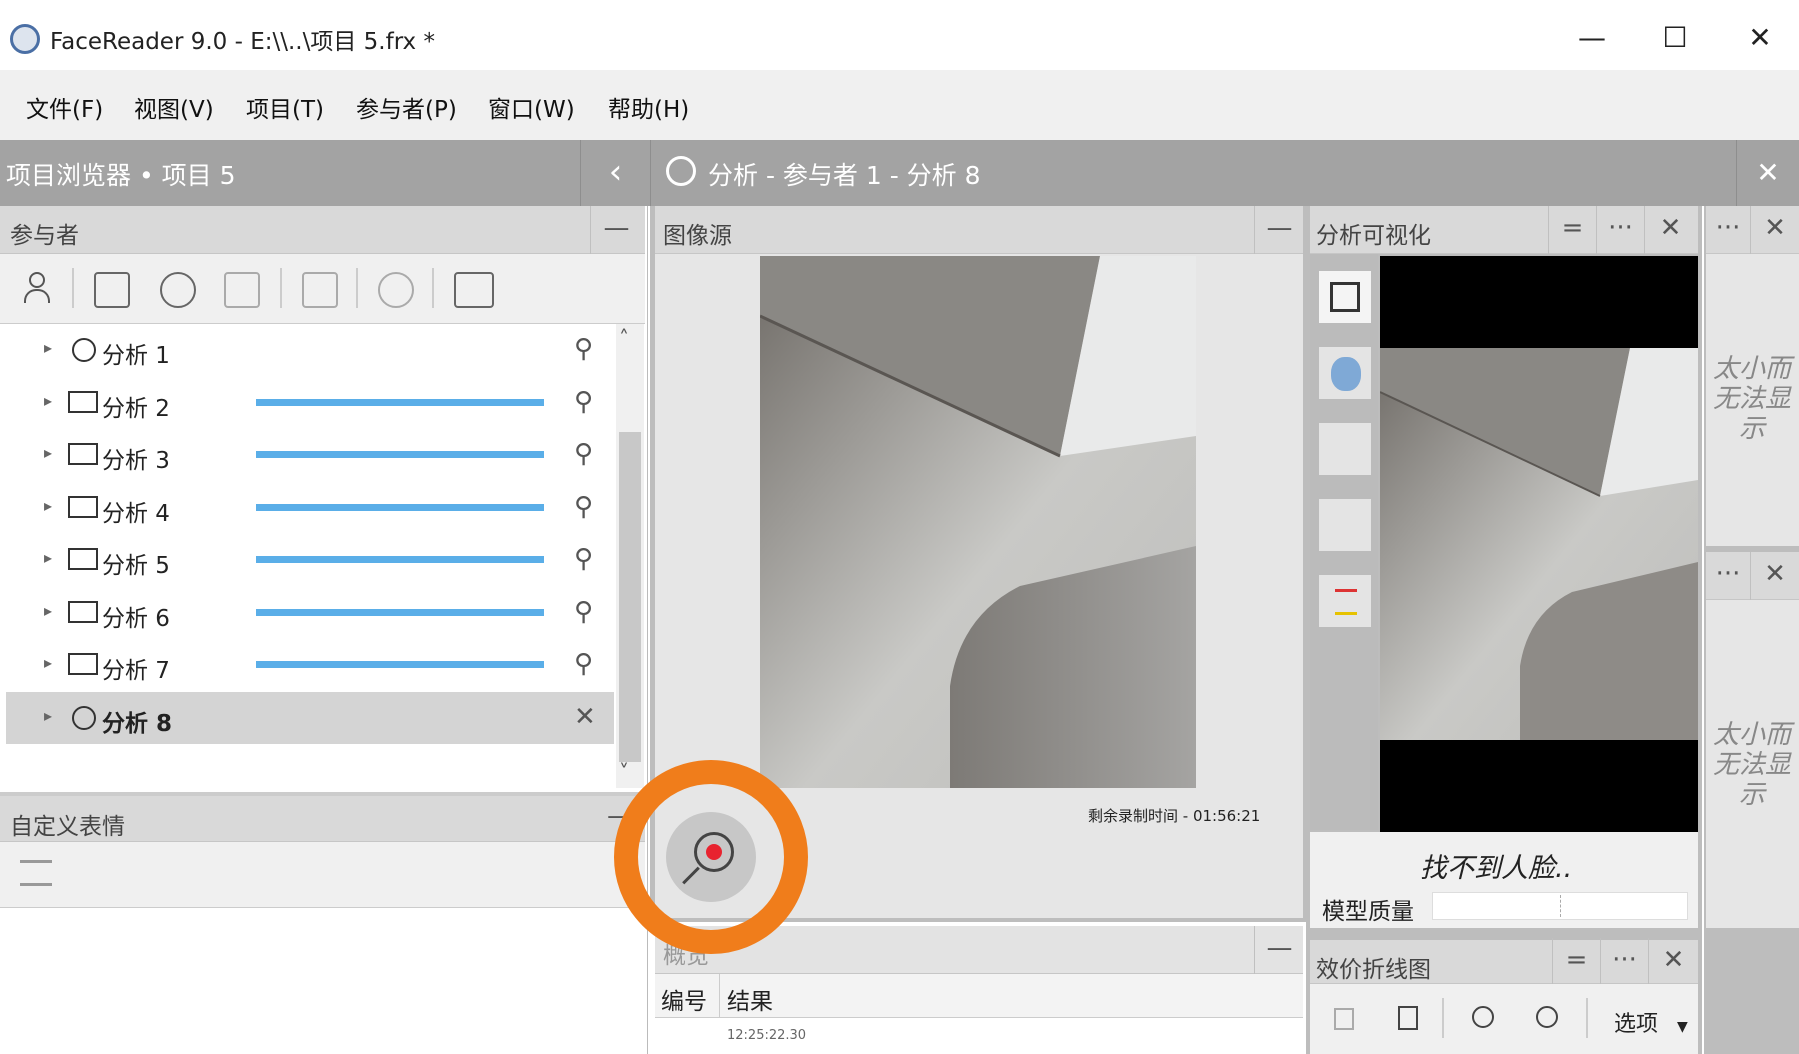 The image size is (1799, 1054). I want to click on valence-pin-button: =, so click(1576, 961).